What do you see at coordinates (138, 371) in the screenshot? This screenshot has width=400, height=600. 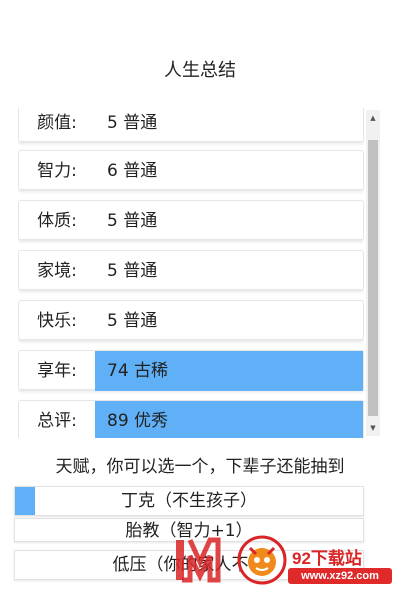 I see `stat-value: 74 古稀` at bounding box center [138, 371].